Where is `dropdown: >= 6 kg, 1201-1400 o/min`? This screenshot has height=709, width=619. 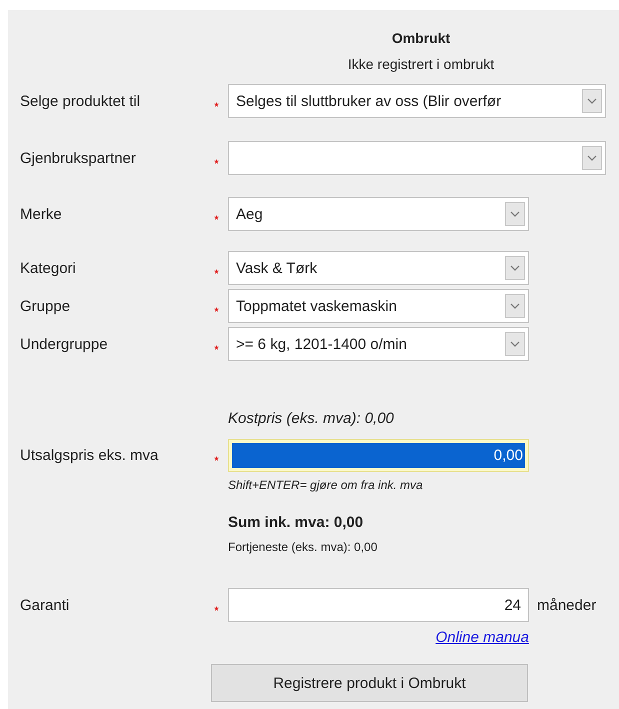 dropdown: >= 6 kg, 1201-1400 o/min is located at coordinates (378, 344).